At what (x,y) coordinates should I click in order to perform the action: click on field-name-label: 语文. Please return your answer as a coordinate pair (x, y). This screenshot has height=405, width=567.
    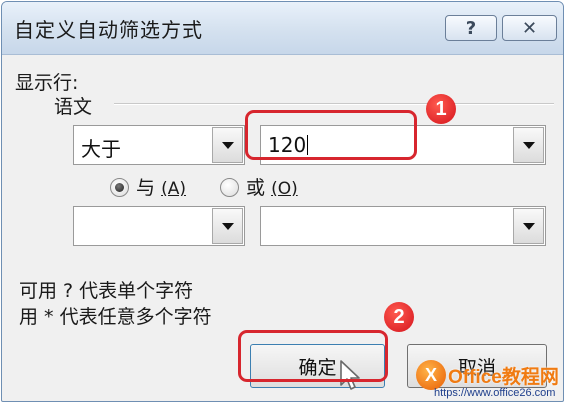
    Looking at the image, I should click on (73, 107).